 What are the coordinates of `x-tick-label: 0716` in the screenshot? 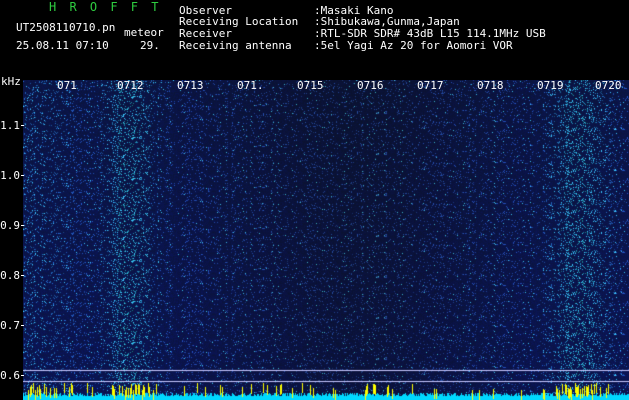 It's located at (370, 85).